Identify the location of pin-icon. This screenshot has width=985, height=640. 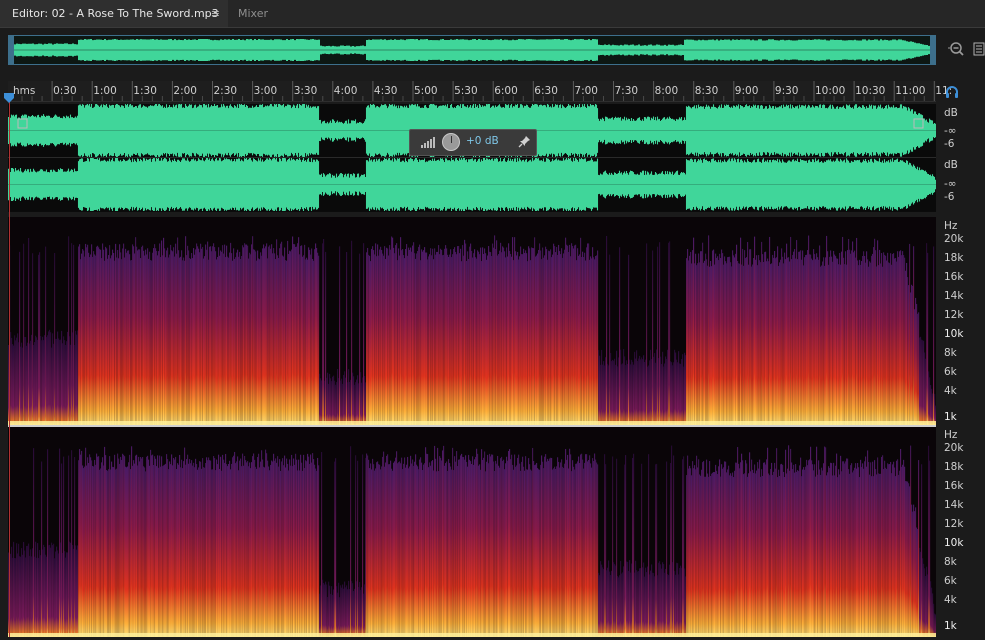
(525, 142).